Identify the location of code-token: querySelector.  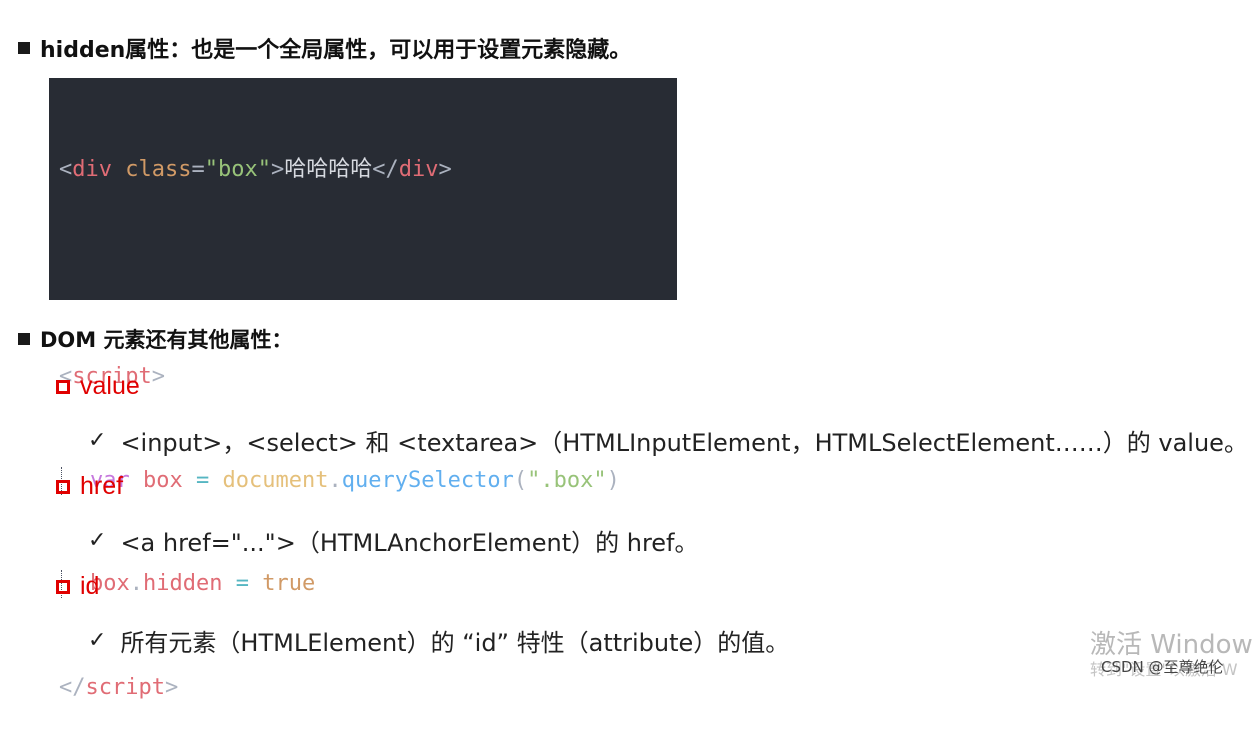
(427, 480).